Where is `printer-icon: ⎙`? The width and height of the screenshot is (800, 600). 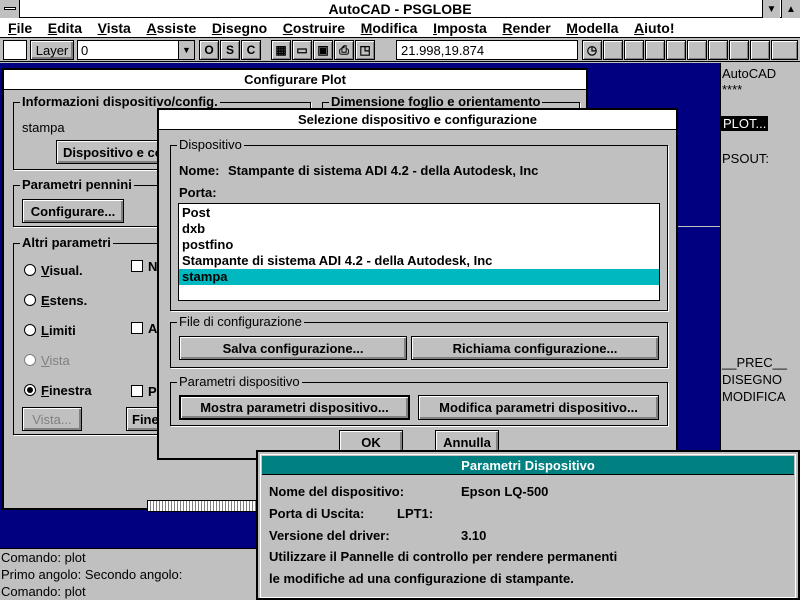
printer-icon: ⎙ is located at coordinates (344, 49).